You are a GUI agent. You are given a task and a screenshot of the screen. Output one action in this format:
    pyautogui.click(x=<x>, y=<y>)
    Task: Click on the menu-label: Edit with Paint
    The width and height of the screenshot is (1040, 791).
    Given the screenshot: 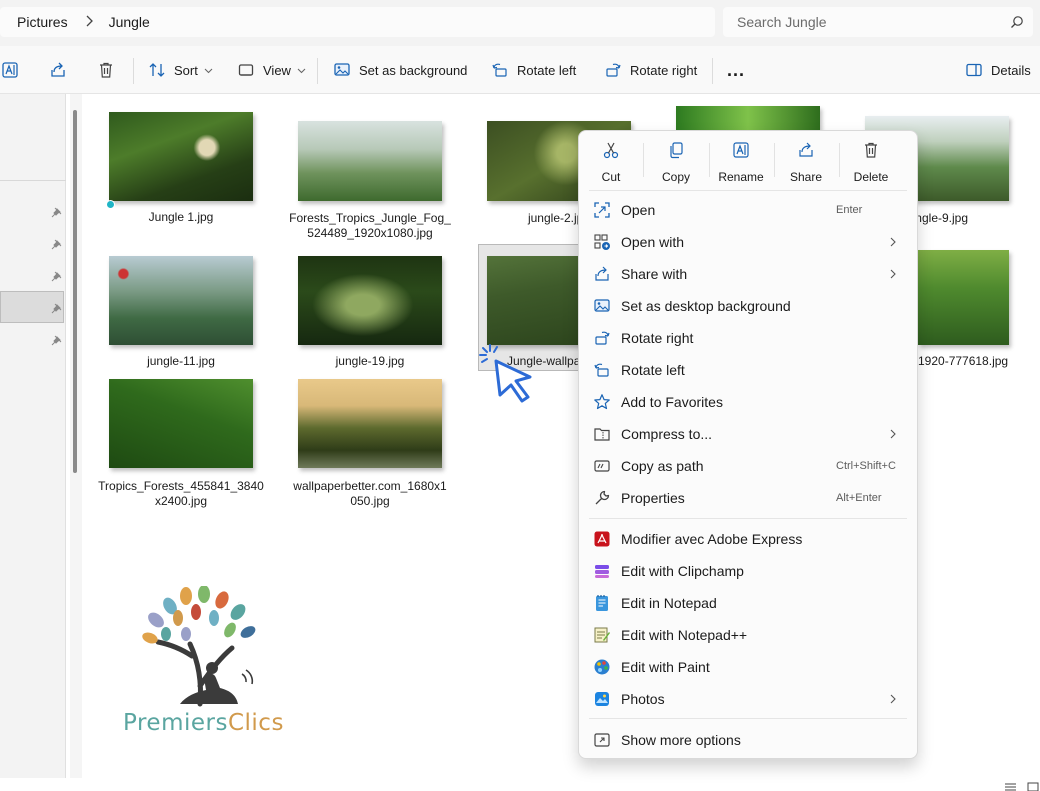 What is the action you would take?
    pyautogui.click(x=665, y=667)
    